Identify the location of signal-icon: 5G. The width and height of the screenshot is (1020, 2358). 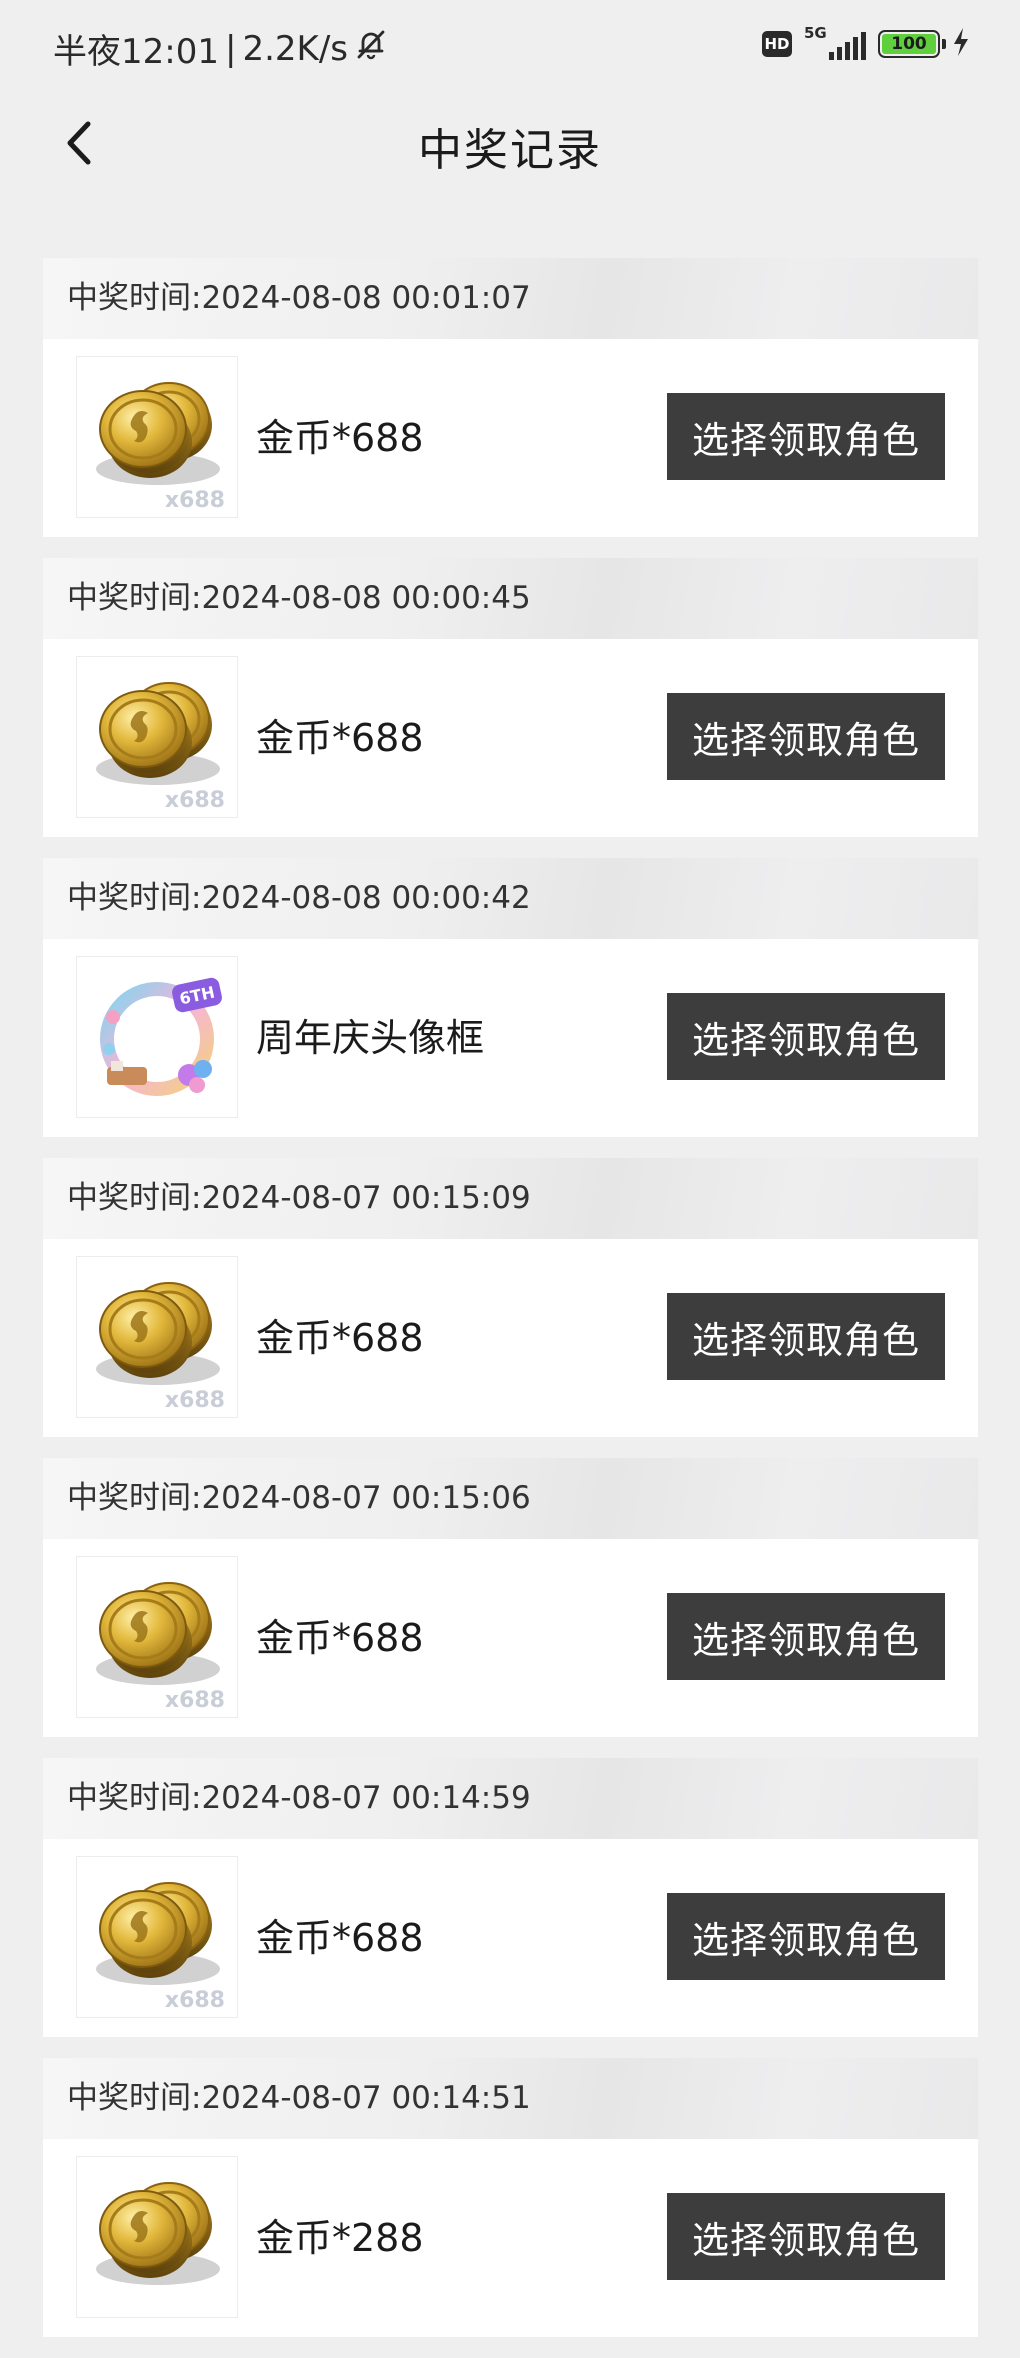
(835, 43).